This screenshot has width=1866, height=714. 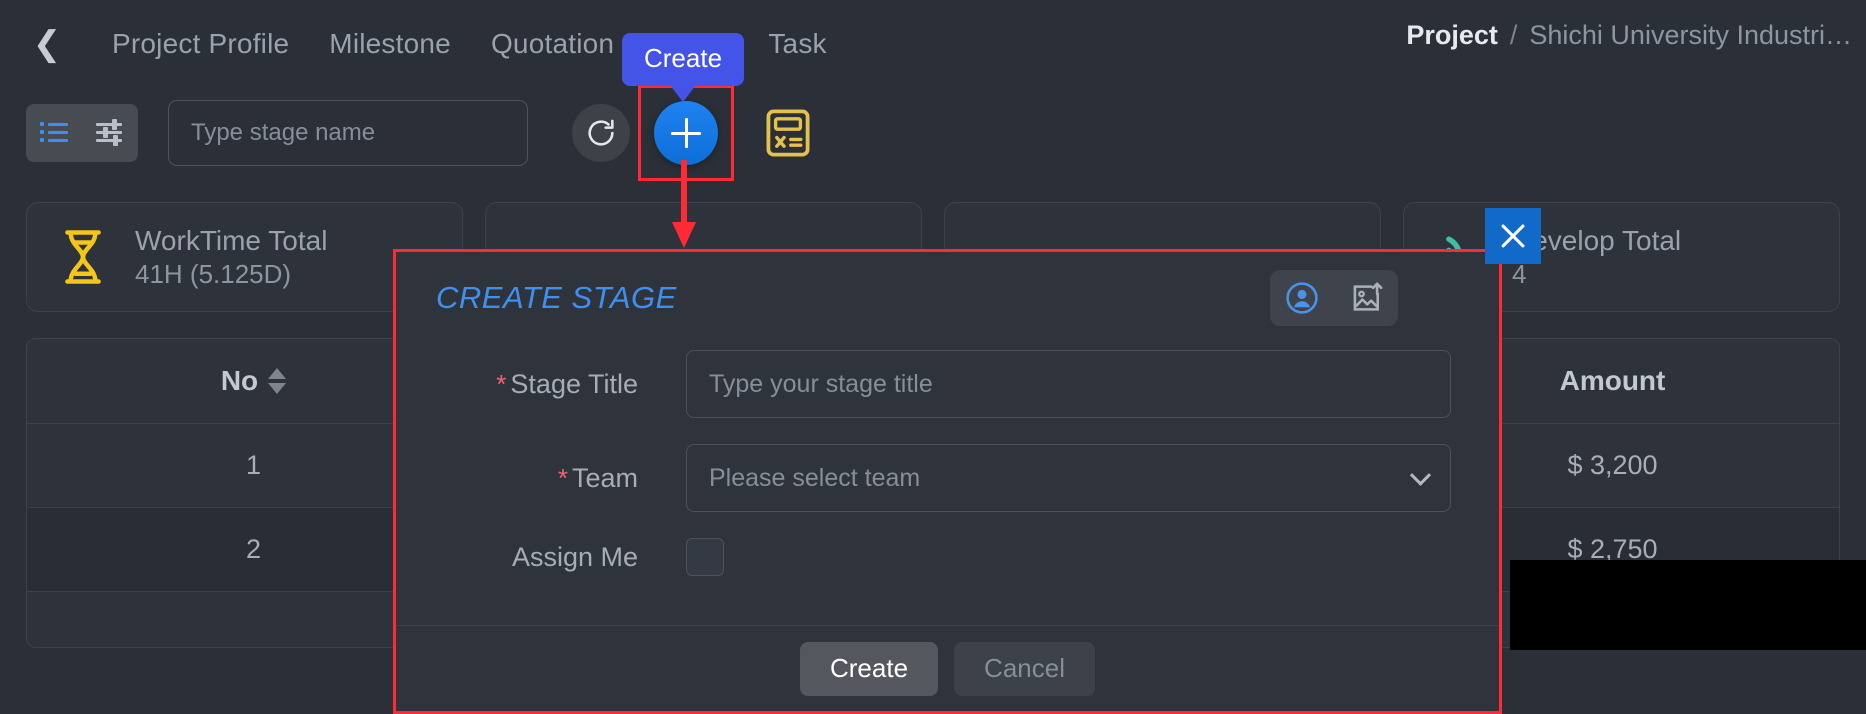 What do you see at coordinates (684, 204) in the screenshot?
I see `annotation-arrow` at bounding box center [684, 204].